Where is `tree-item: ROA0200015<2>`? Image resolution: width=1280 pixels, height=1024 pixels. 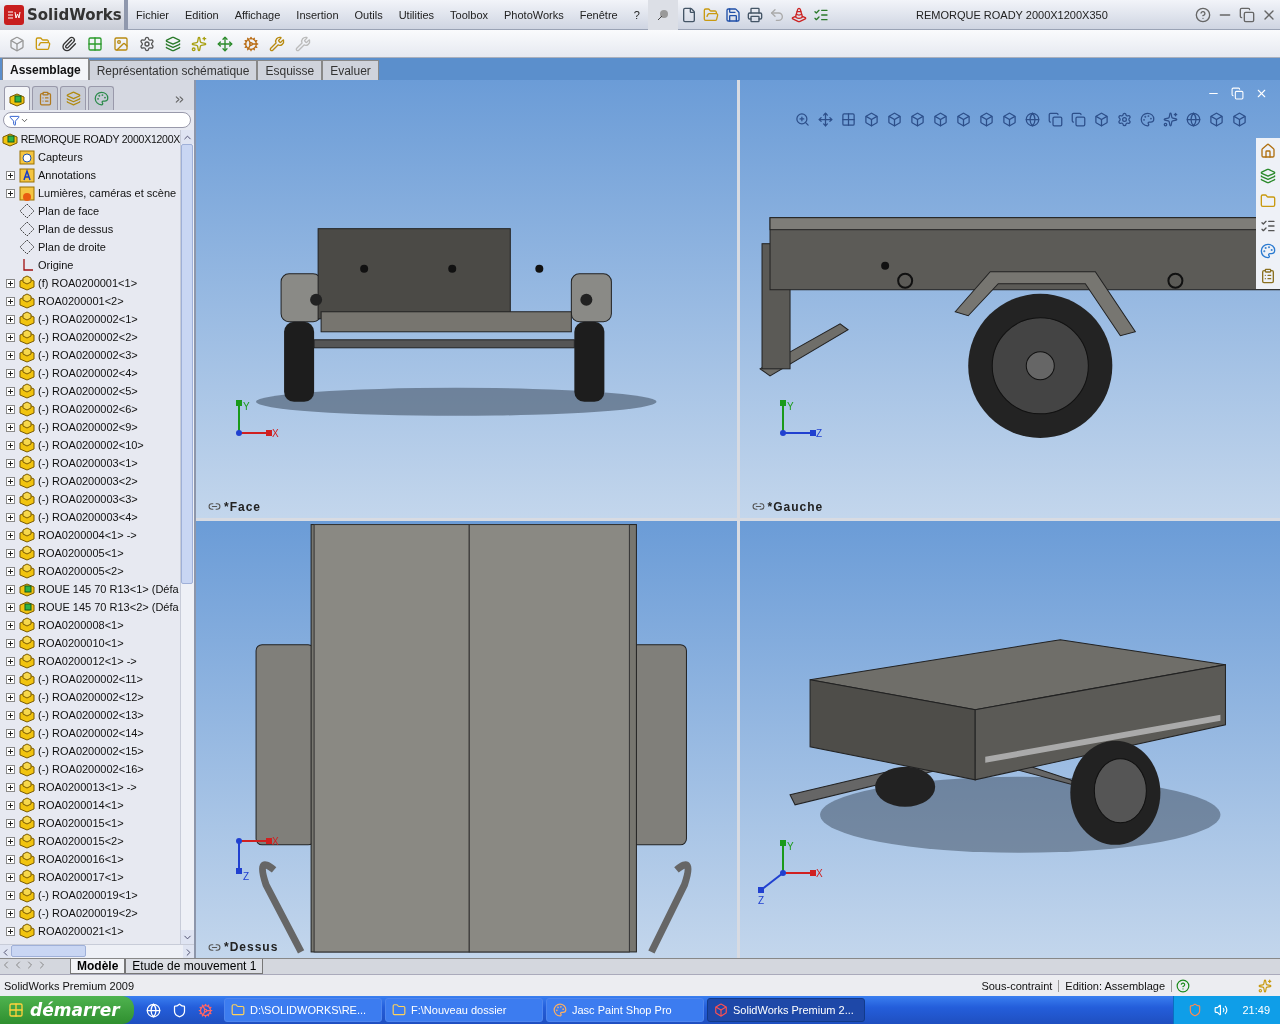 tree-item: ROA0200015<2> is located at coordinates (81, 841).